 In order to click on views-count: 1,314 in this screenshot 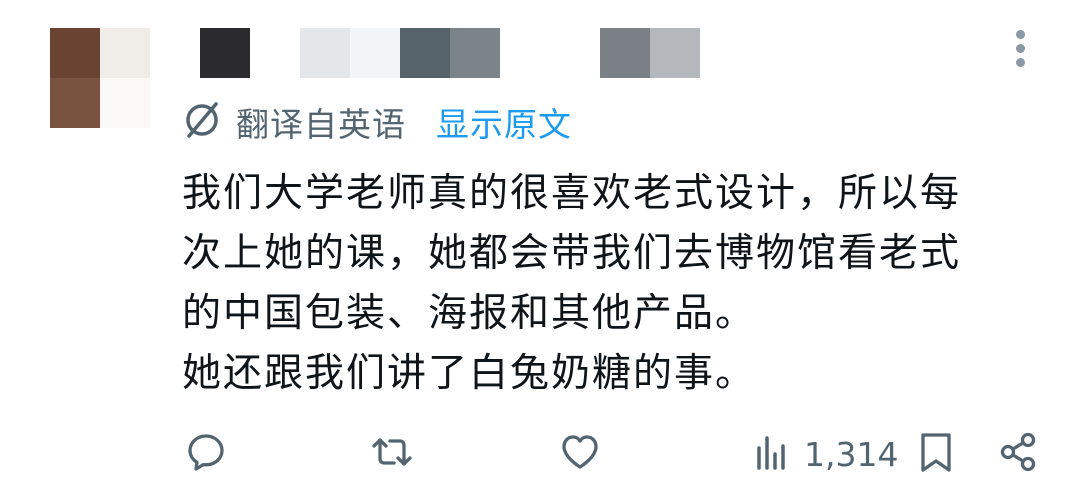, I will do `click(851, 454)`.